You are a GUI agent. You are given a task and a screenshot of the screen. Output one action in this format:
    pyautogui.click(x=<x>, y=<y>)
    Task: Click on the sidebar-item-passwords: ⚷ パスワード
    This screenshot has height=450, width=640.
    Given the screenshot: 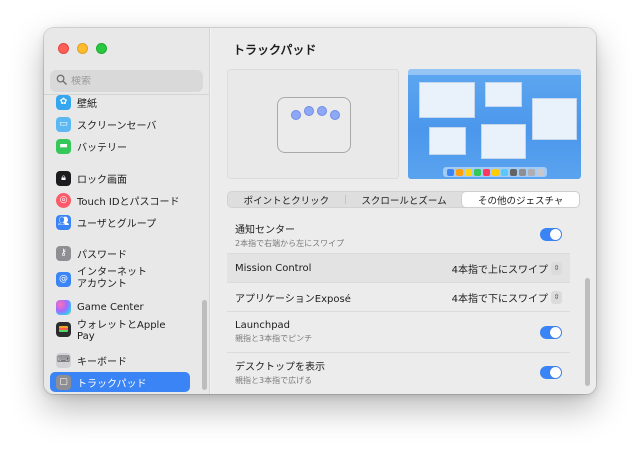 What is the action you would take?
    pyautogui.click(x=120, y=253)
    